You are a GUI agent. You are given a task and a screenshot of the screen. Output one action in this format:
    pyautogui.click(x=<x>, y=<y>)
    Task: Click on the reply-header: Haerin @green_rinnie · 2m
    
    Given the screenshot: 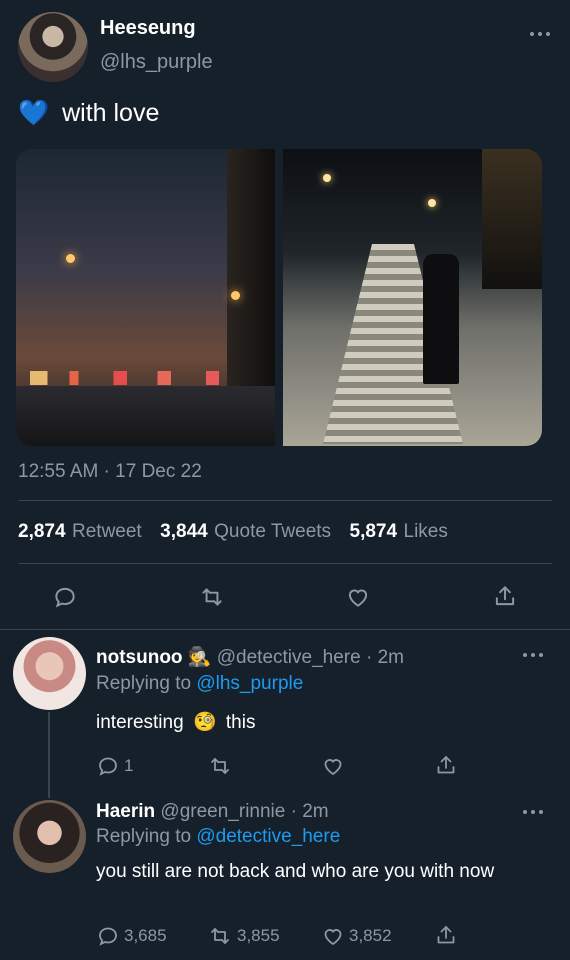 What is the action you would take?
    pyautogui.click(x=212, y=812)
    